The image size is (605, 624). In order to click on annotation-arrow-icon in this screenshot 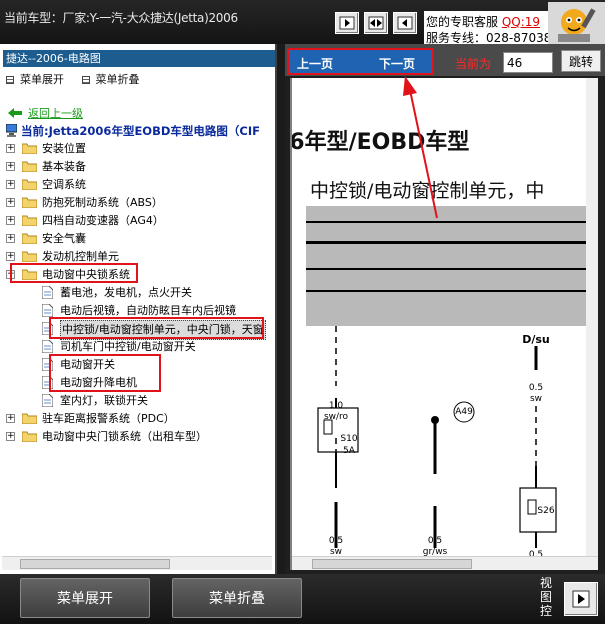, I will do `click(420, 147)`.